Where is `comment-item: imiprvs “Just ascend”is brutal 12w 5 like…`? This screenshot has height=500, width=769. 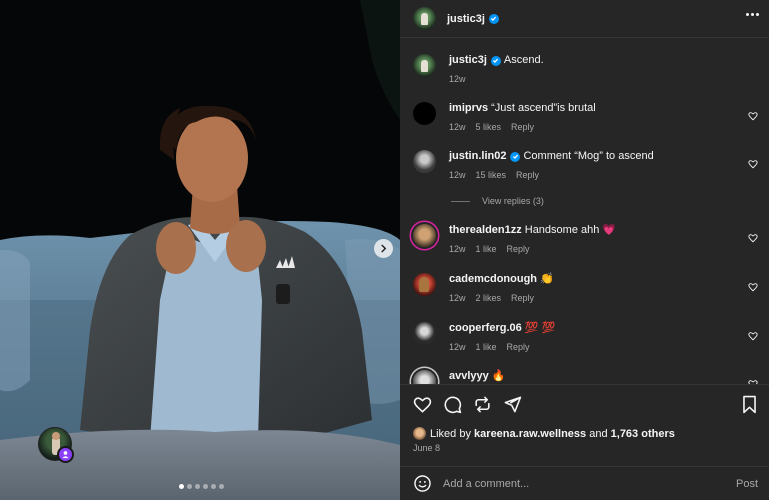
comment-item: imiprvs “Just ascend”is brutal 12w 5 like… is located at coordinates (585, 117).